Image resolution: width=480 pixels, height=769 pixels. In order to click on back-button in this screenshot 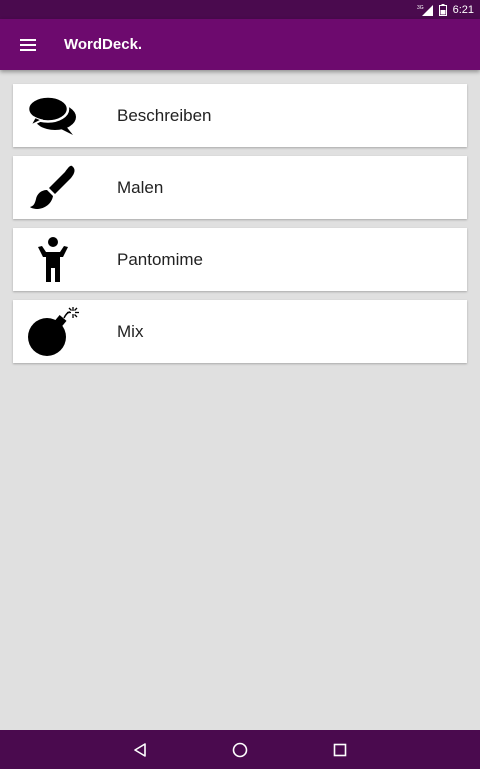, I will do `click(140, 749)`.